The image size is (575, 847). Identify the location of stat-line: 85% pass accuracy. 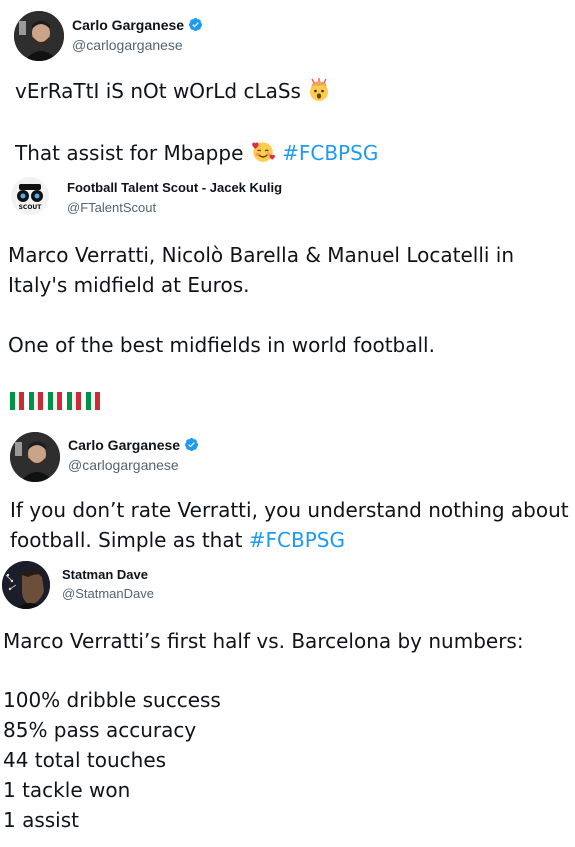
(100, 730).